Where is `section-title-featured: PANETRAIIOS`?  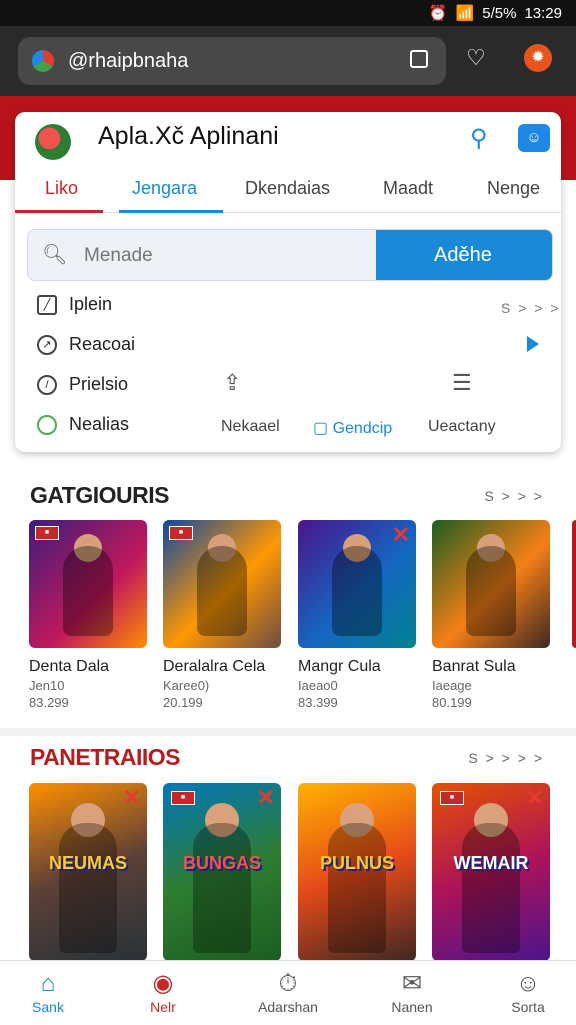 section-title-featured: PANETRAIIOS is located at coordinates (105, 757).